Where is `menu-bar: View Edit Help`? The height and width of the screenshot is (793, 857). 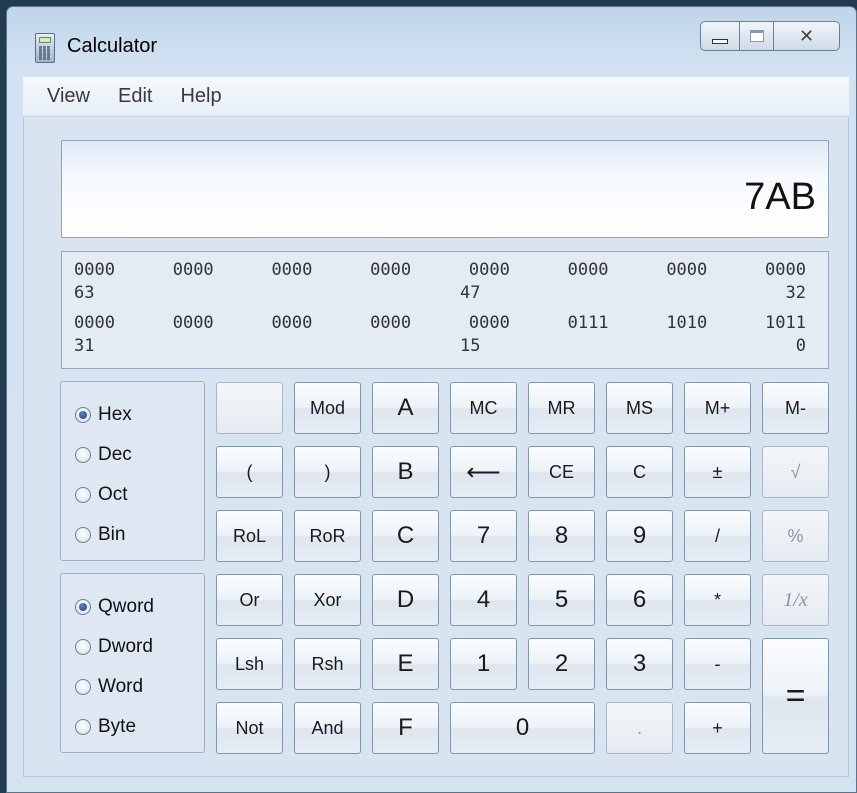 menu-bar: View Edit Help is located at coordinates (436, 97).